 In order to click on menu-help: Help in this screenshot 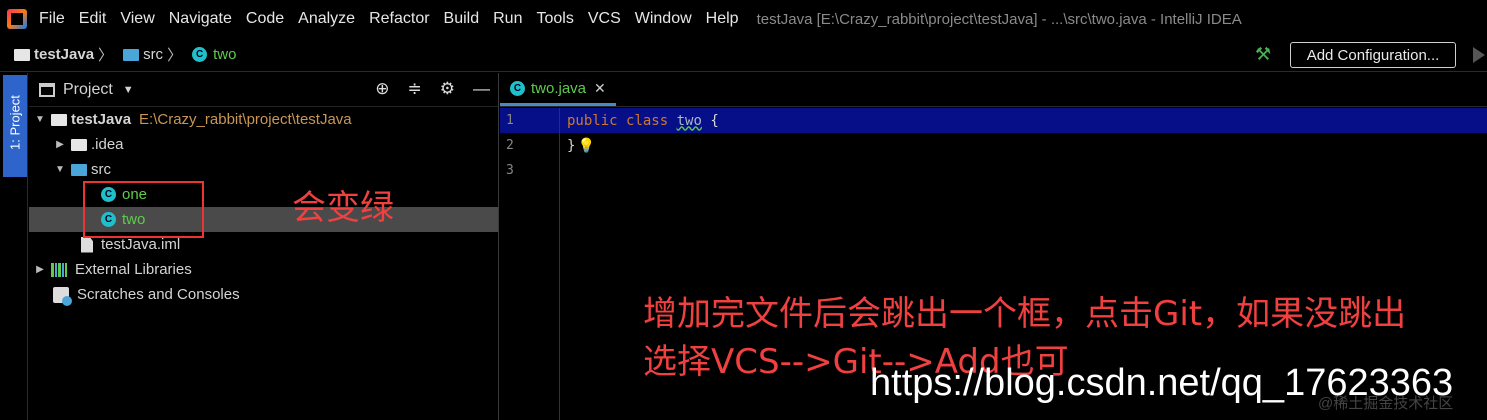, I will do `click(722, 19)`.